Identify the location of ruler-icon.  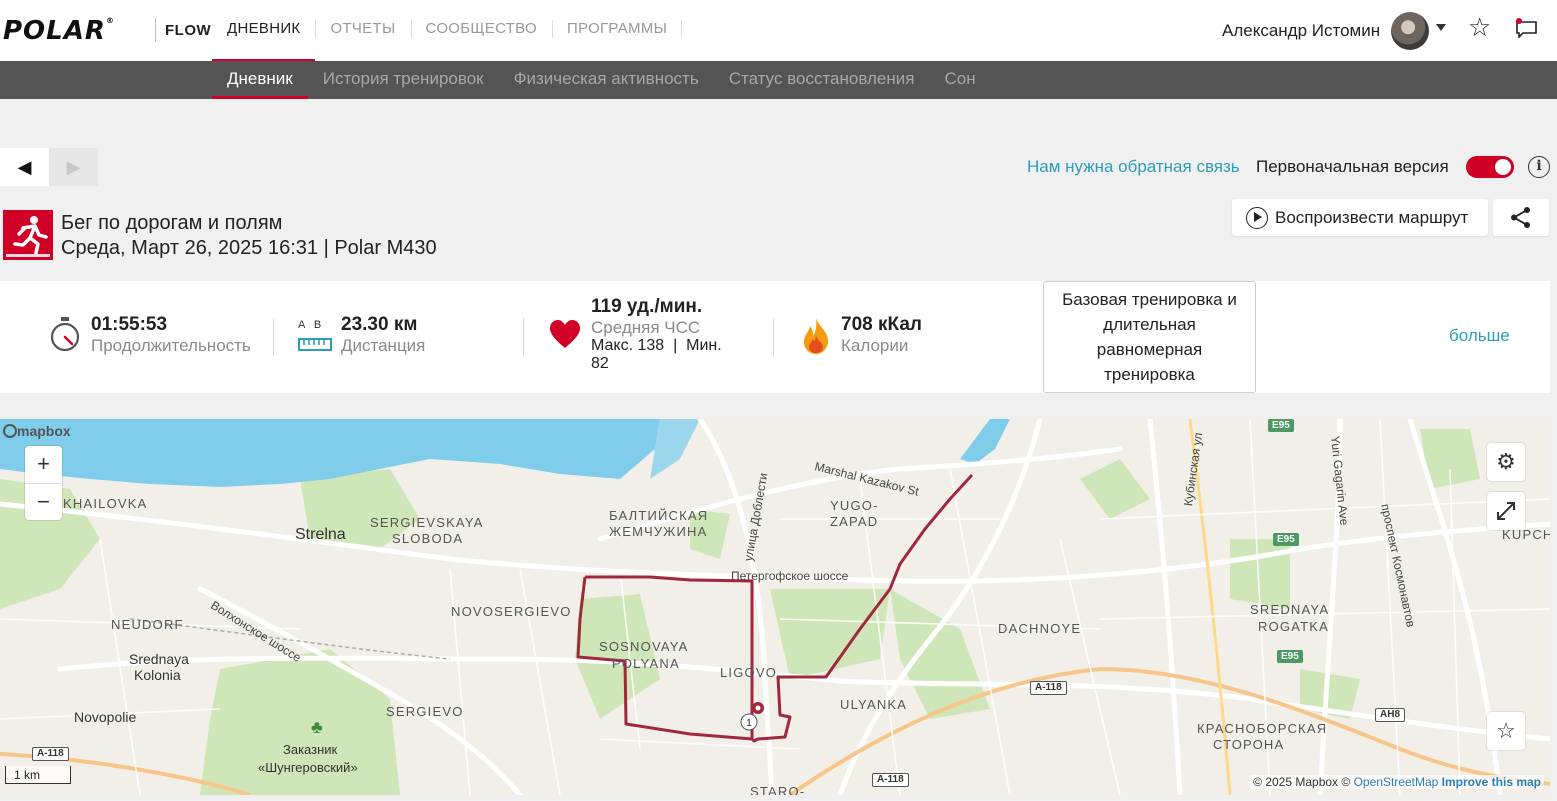
(315, 344).